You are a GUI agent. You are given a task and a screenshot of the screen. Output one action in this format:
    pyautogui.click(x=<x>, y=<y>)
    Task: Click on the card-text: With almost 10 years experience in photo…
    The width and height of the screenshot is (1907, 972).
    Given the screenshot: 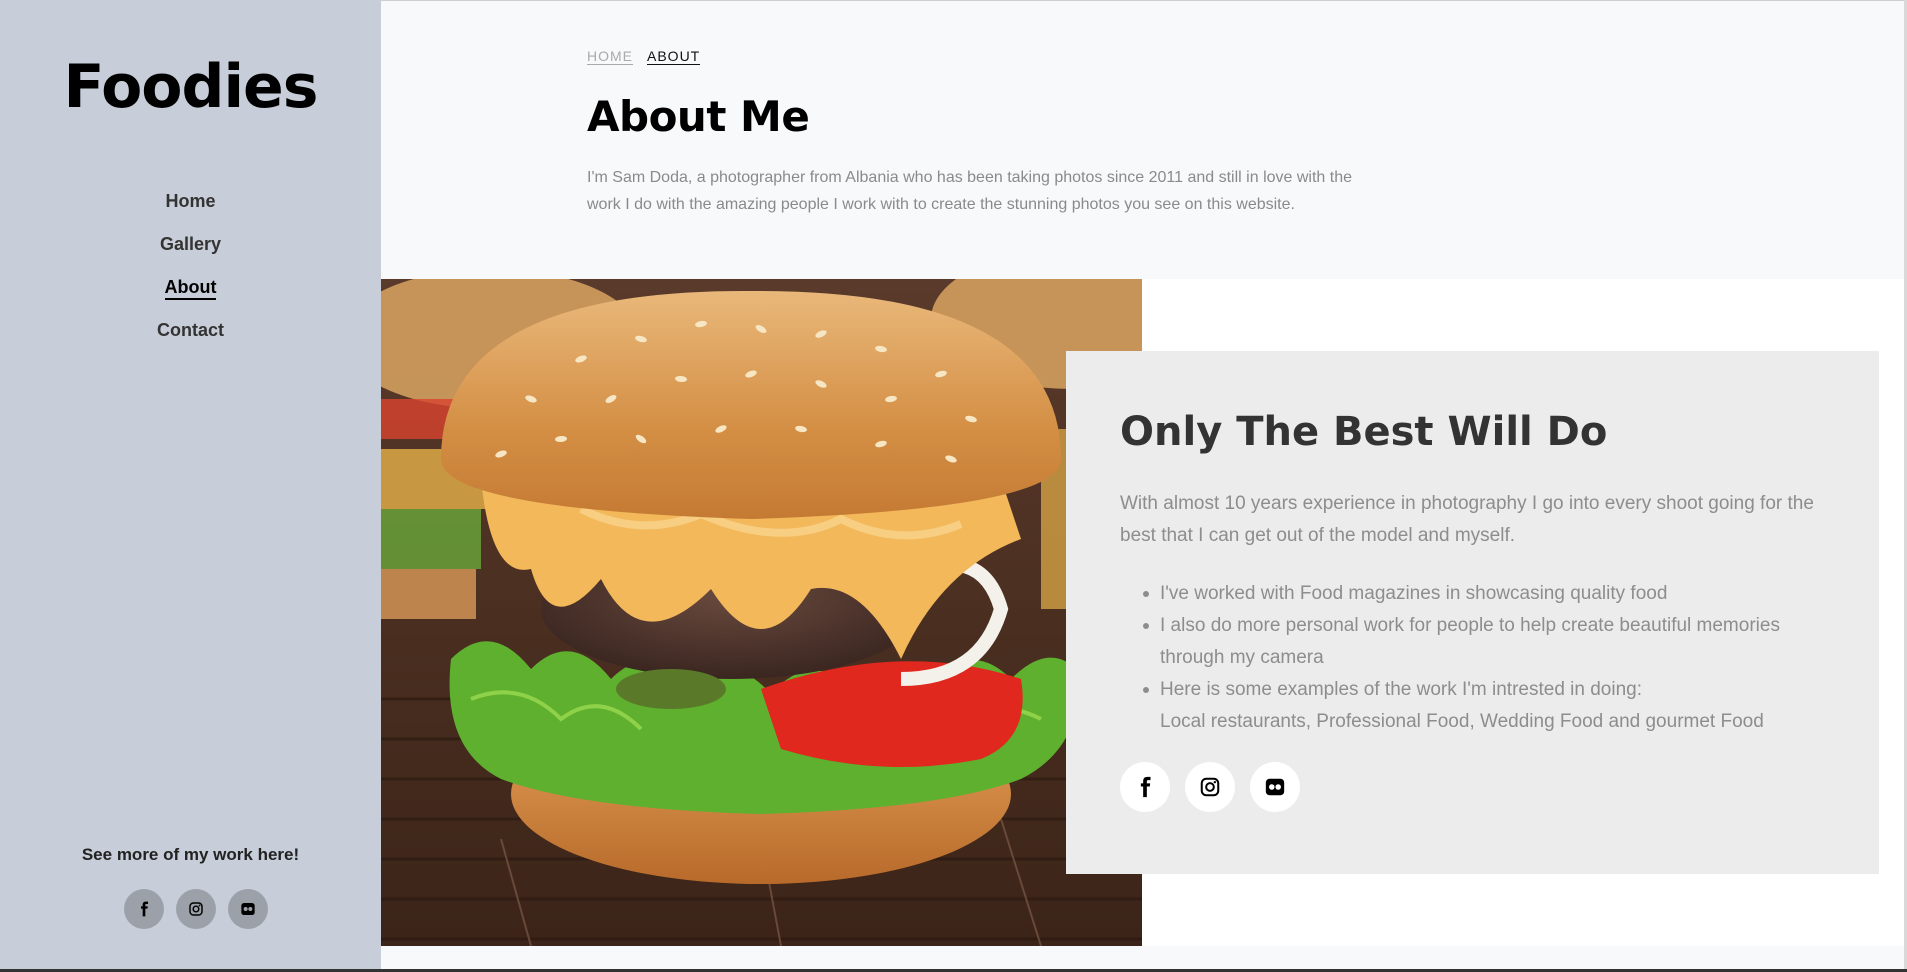 What is the action you would take?
    pyautogui.click(x=1467, y=519)
    